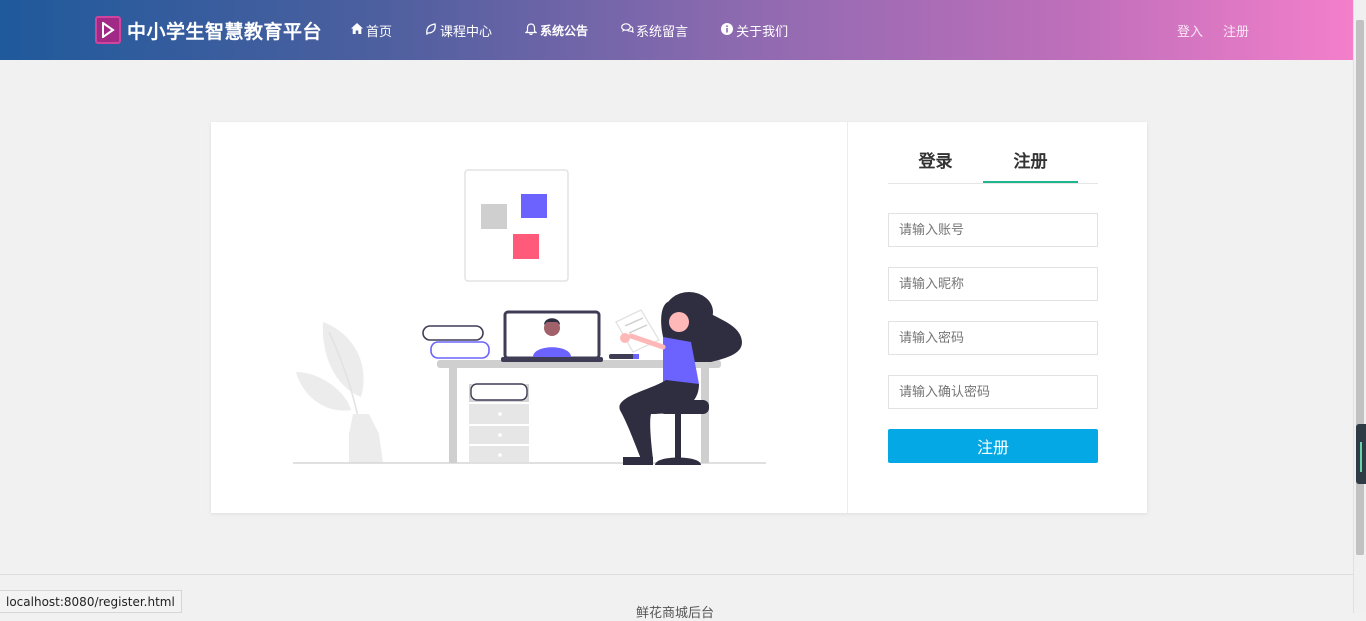 This screenshot has width=1366, height=621. Describe the element at coordinates (108, 30) in the screenshot. I see `play-logo-icon` at that location.